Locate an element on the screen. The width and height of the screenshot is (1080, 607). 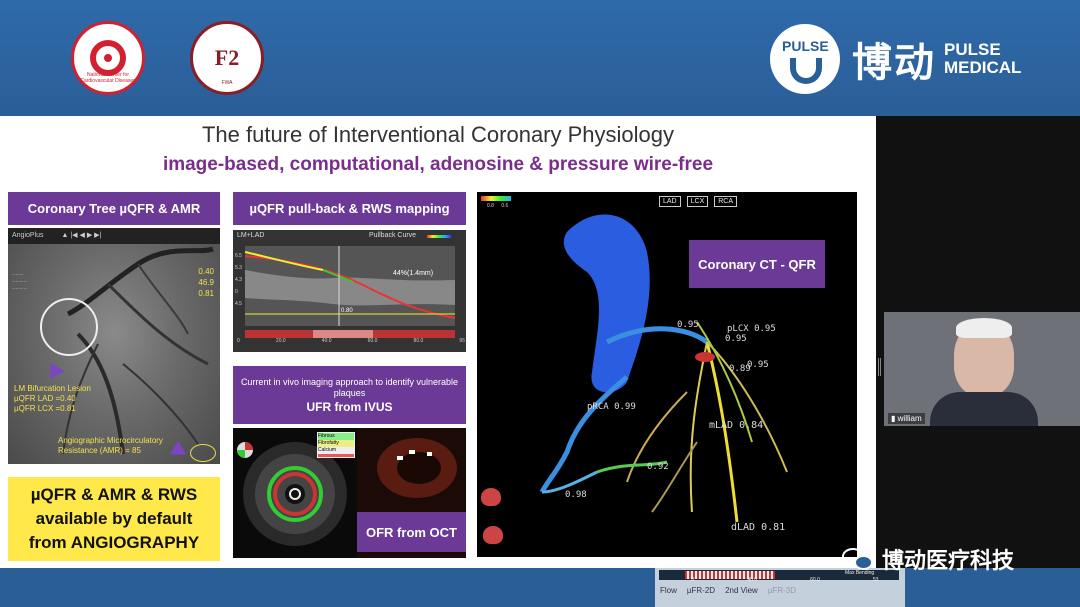
angioplus-toolbar: AngioPlus ▲ |◀ ◀ ▶ ▶| is located at coordinates (114, 236).